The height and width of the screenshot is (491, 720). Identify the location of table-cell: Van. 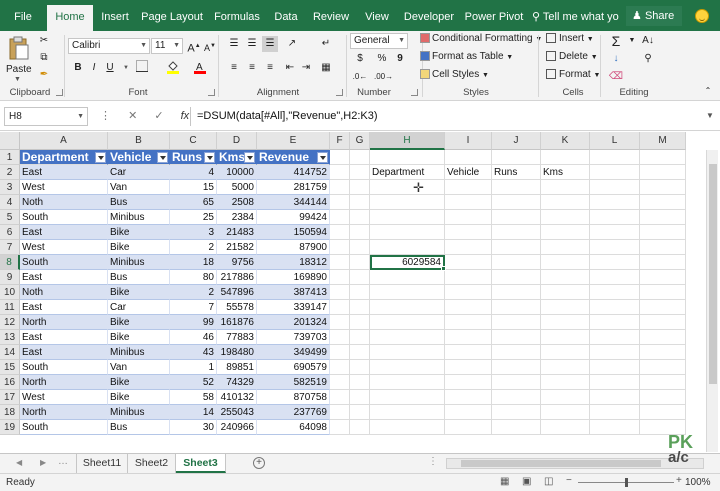
(139, 367).